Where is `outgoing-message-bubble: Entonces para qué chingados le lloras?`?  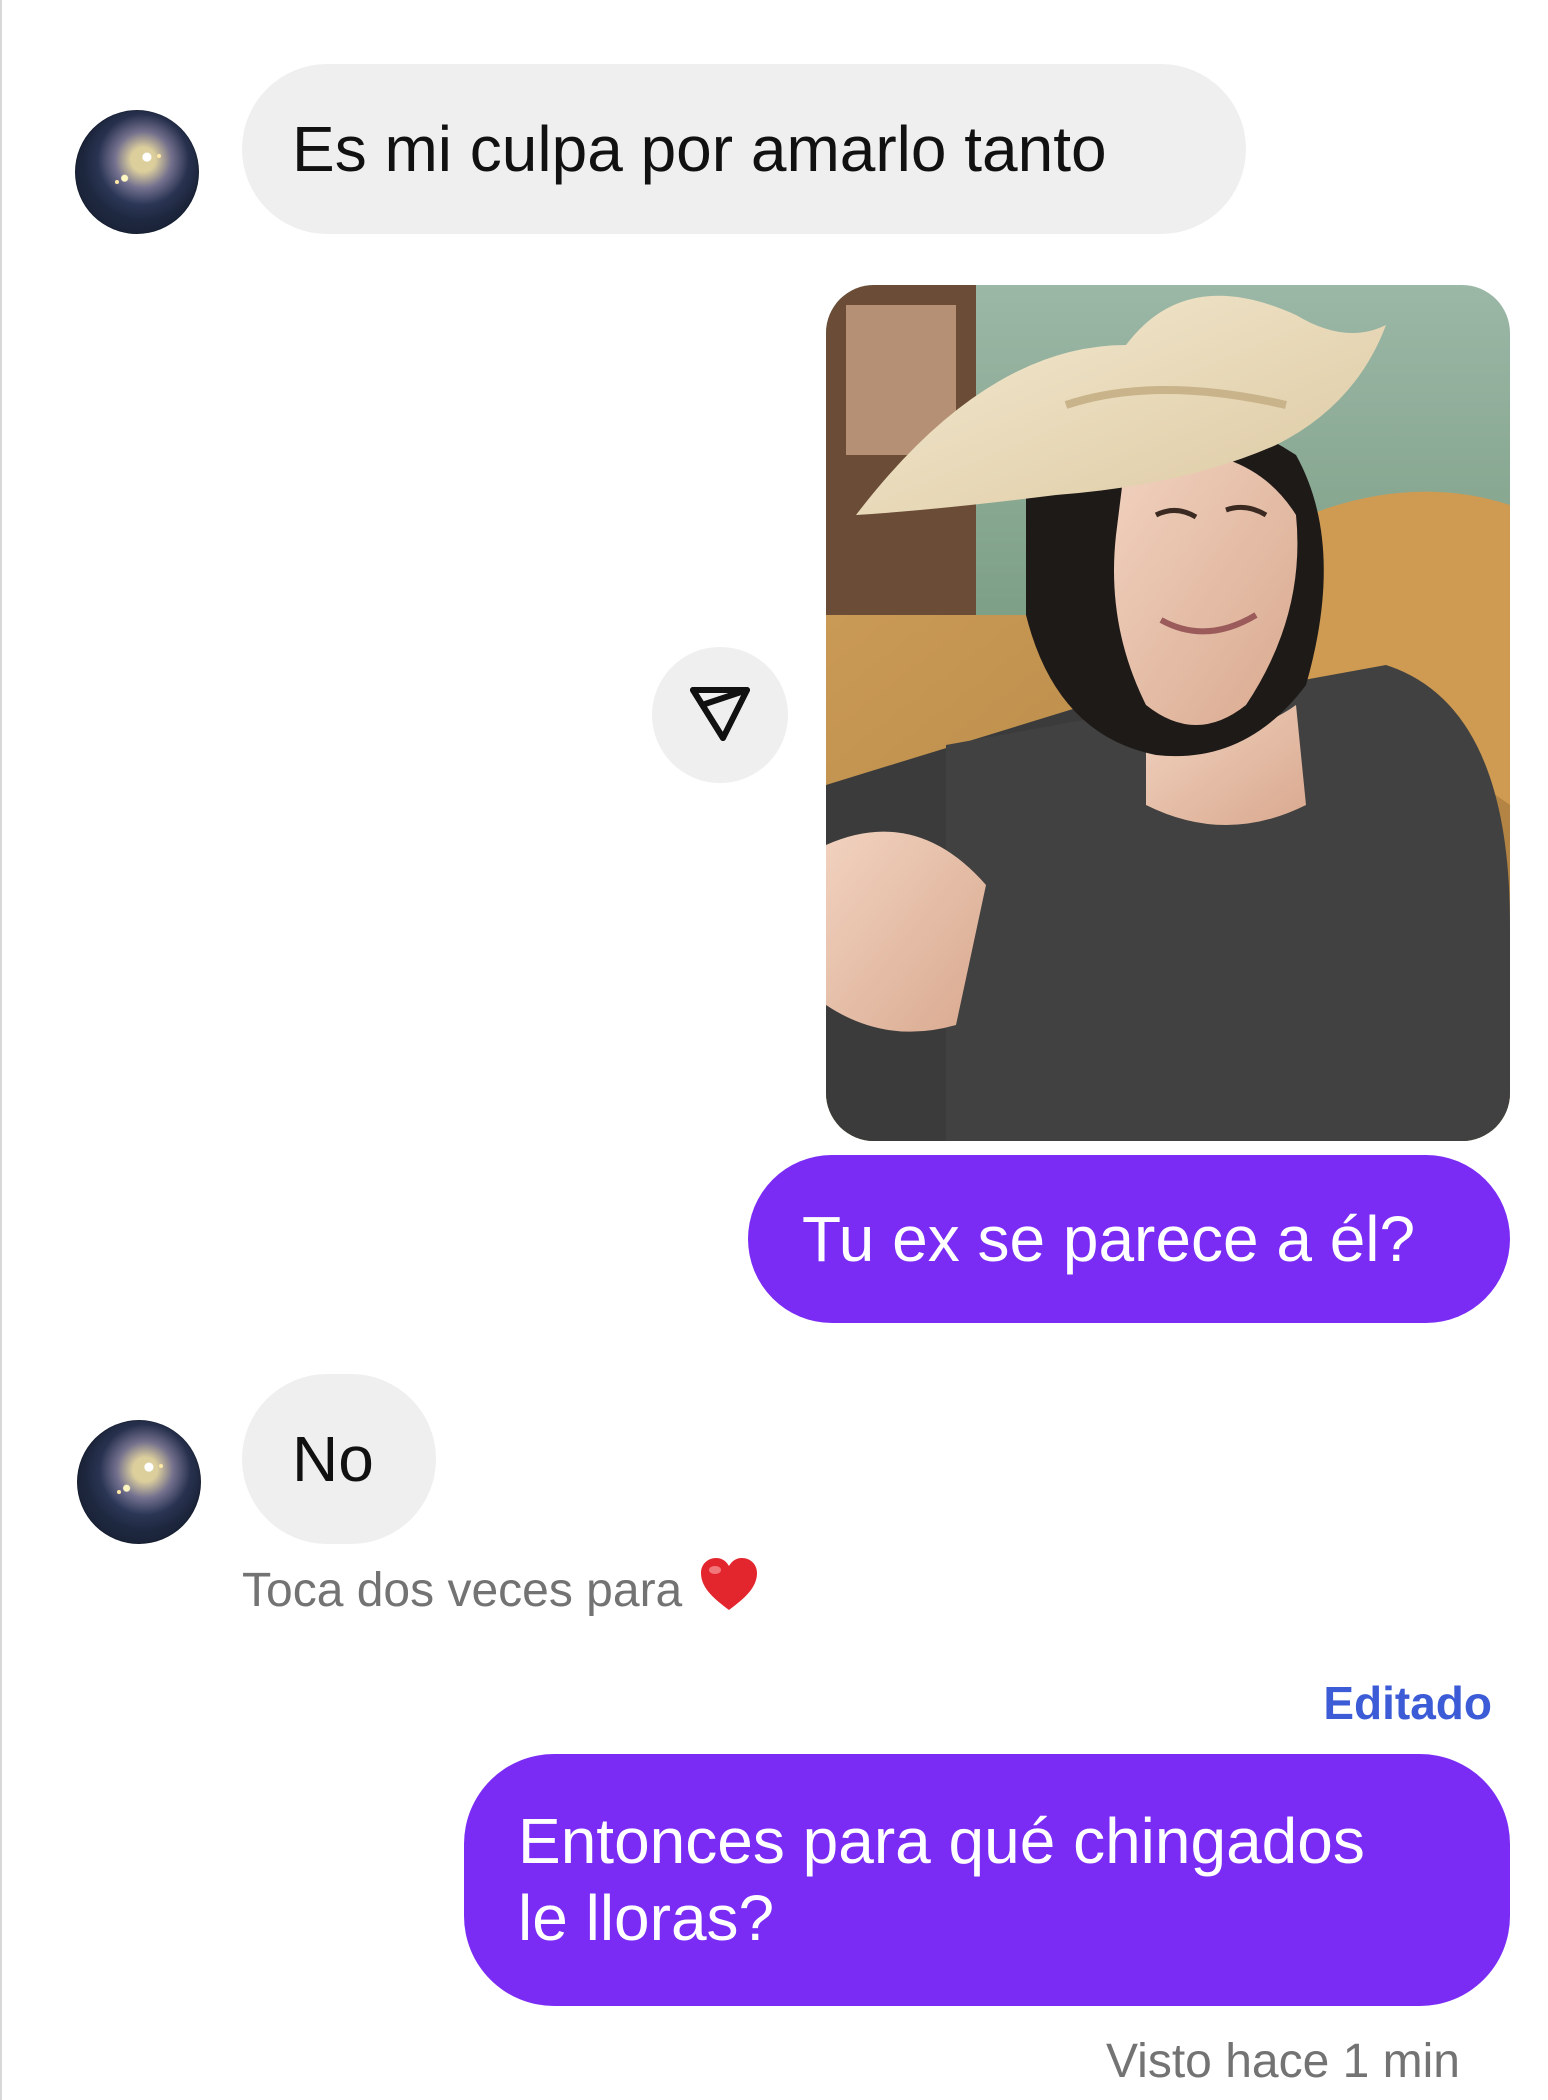
outgoing-message-bubble: Entonces para qué chingados le lloras? is located at coordinates (987, 1880).